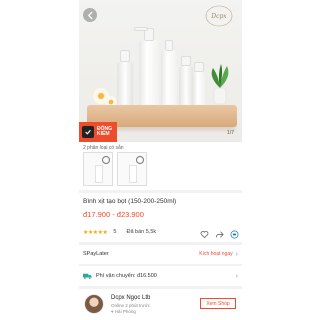  I want to click on shop-logo: Dcpx, so click(219, 16).